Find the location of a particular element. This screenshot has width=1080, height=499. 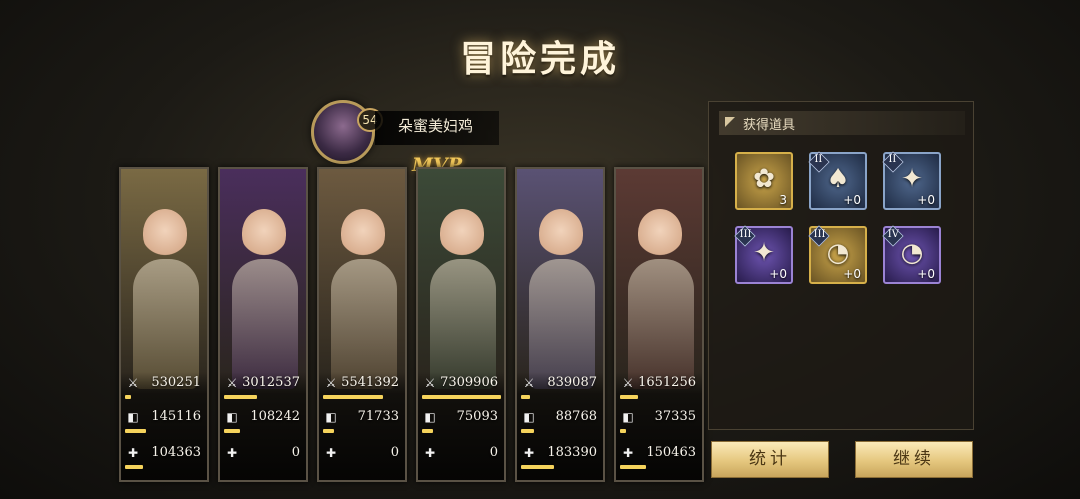

damage-value: 1651256 is located at coordinates (667, 382).